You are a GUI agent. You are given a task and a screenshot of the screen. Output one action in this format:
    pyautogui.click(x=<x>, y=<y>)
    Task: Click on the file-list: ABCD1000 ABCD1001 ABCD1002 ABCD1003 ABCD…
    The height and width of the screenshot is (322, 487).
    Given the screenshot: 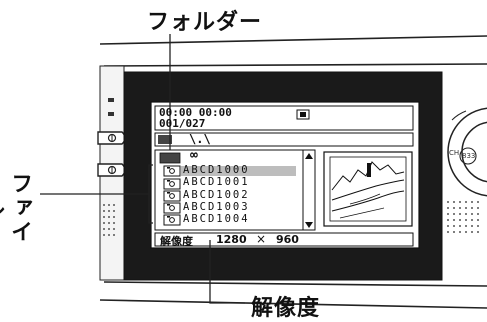 What is the action you would take?
    pyautogui.click(x=216, y=195)
    